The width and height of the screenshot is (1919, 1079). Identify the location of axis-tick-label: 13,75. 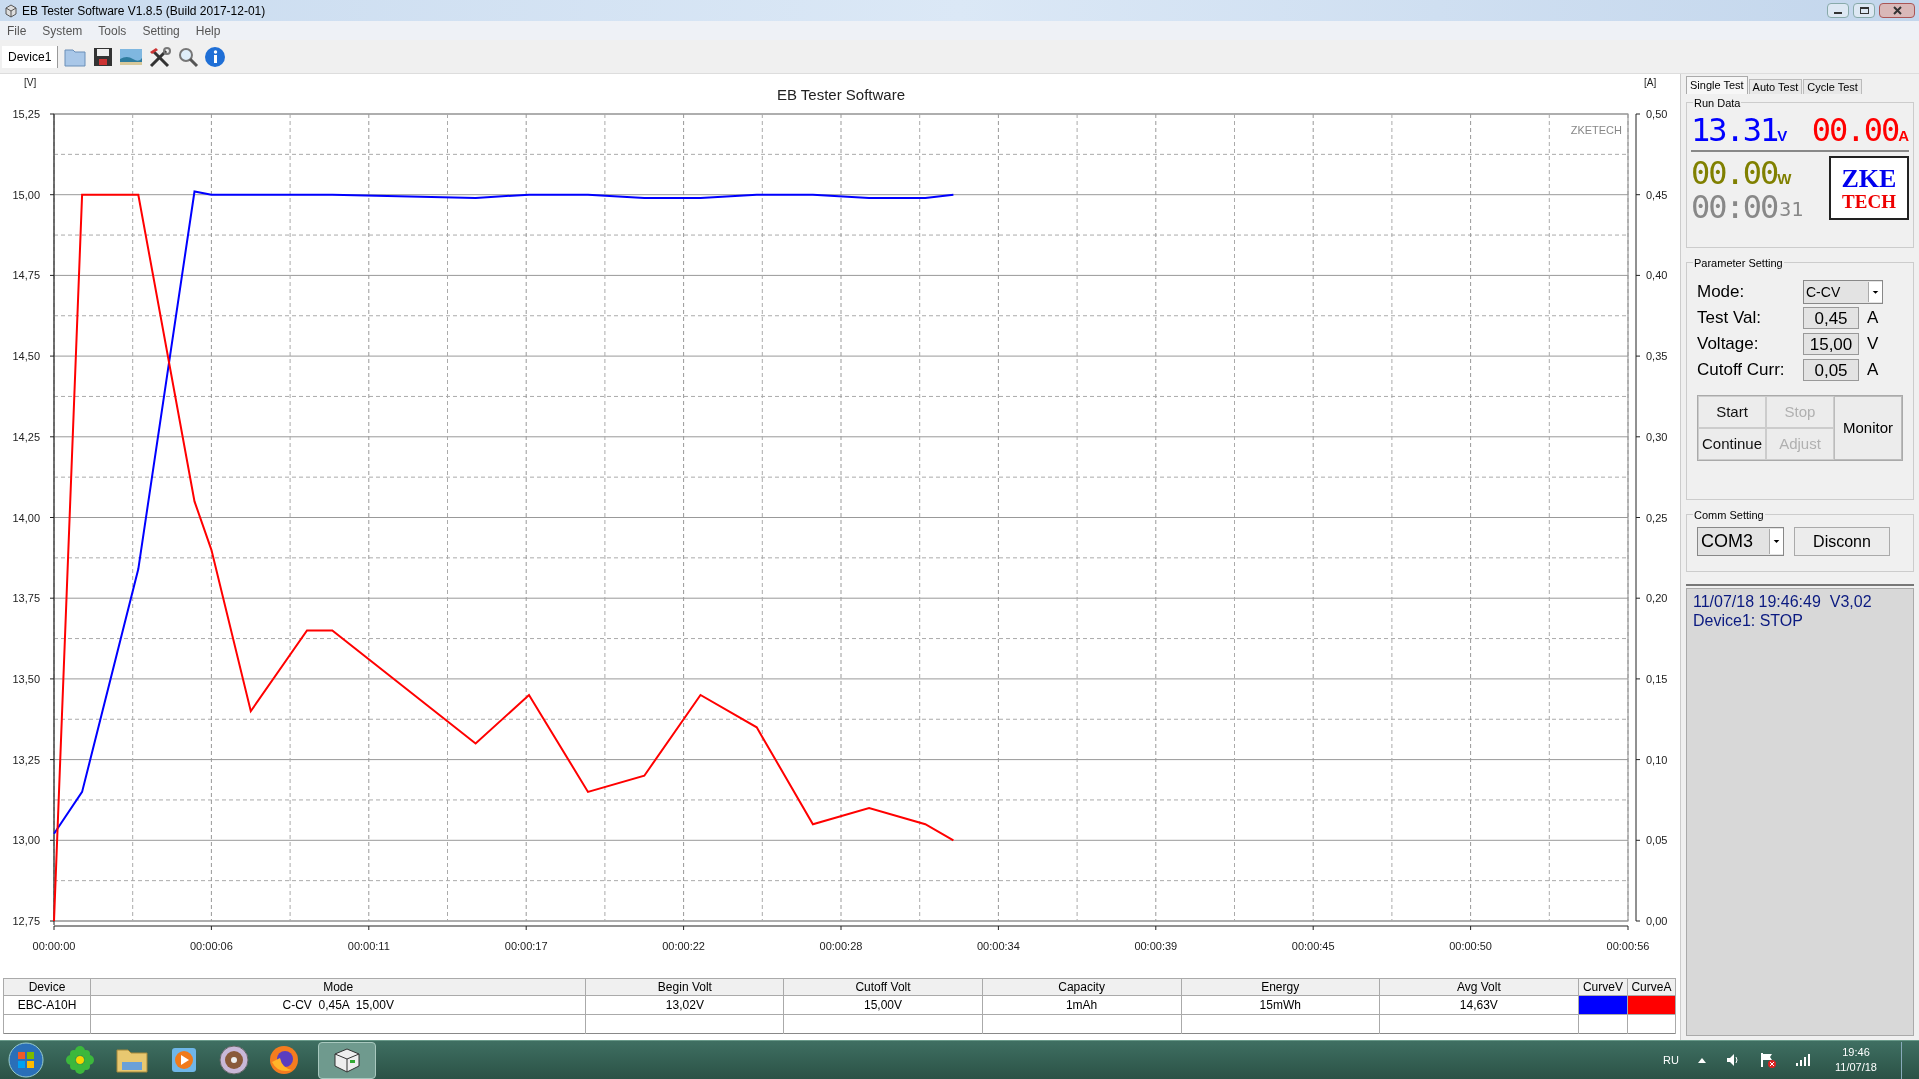
(26, 598).